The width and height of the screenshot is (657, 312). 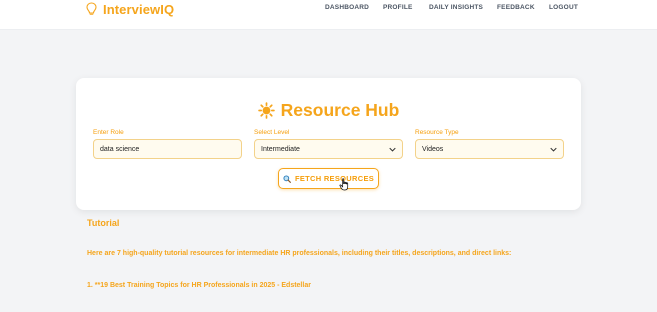 What do you see at coordinates (167, 149) in the screenshot?
I see `role-input: data science` at bounding box center [167, 149].